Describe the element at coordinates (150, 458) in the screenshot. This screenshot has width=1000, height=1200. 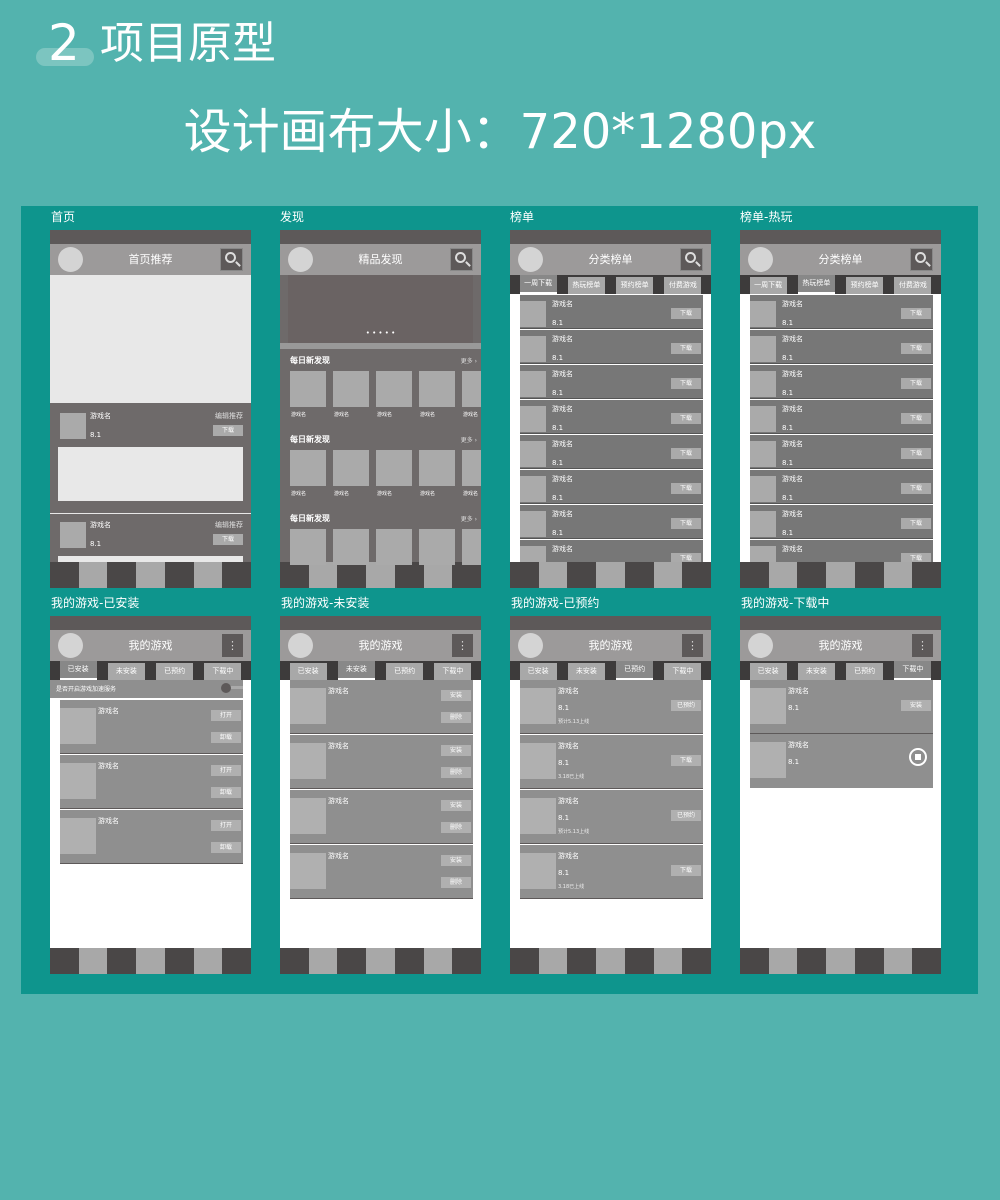
I see `featured-card: 游戏名 8.1 编辑推荐 下载` at that location.